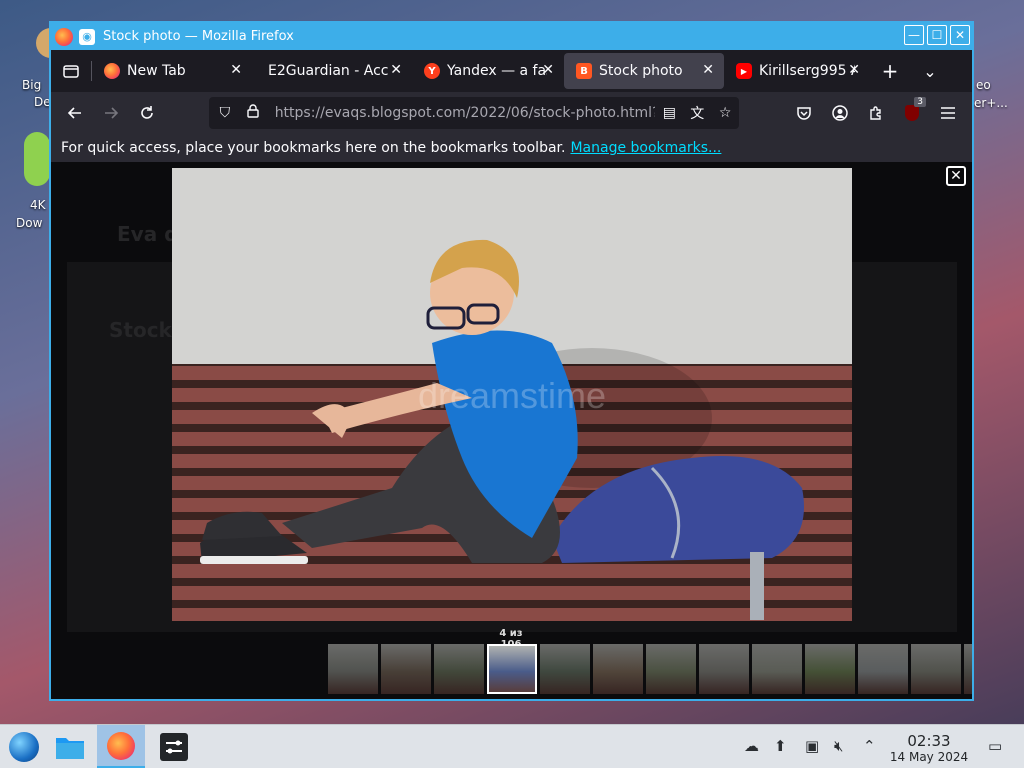  What do you see at coordinates (697, 113) in the screenshot?
I see `translate-icon: 文` at bounding box center [697, 113].